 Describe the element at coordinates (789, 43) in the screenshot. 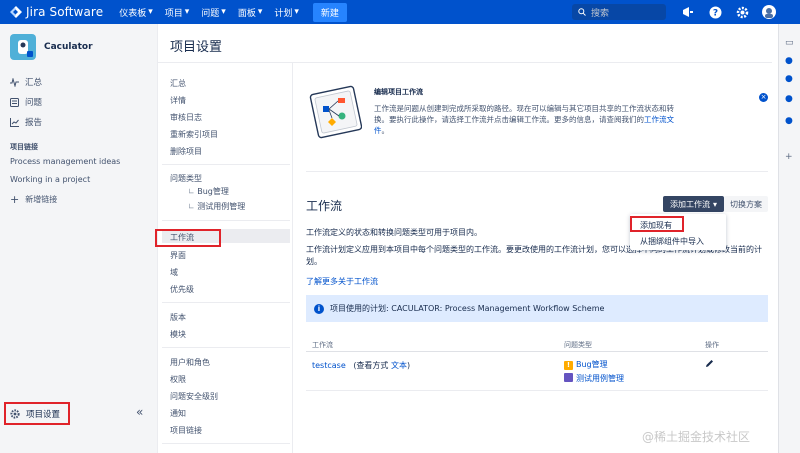

I see `bookmark-icon: ▭` at that location.